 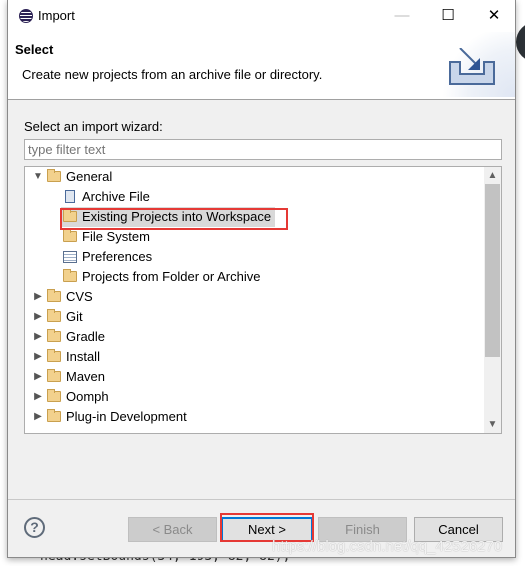 I want to click on help-icon: ?, so click(x=34, y=527).